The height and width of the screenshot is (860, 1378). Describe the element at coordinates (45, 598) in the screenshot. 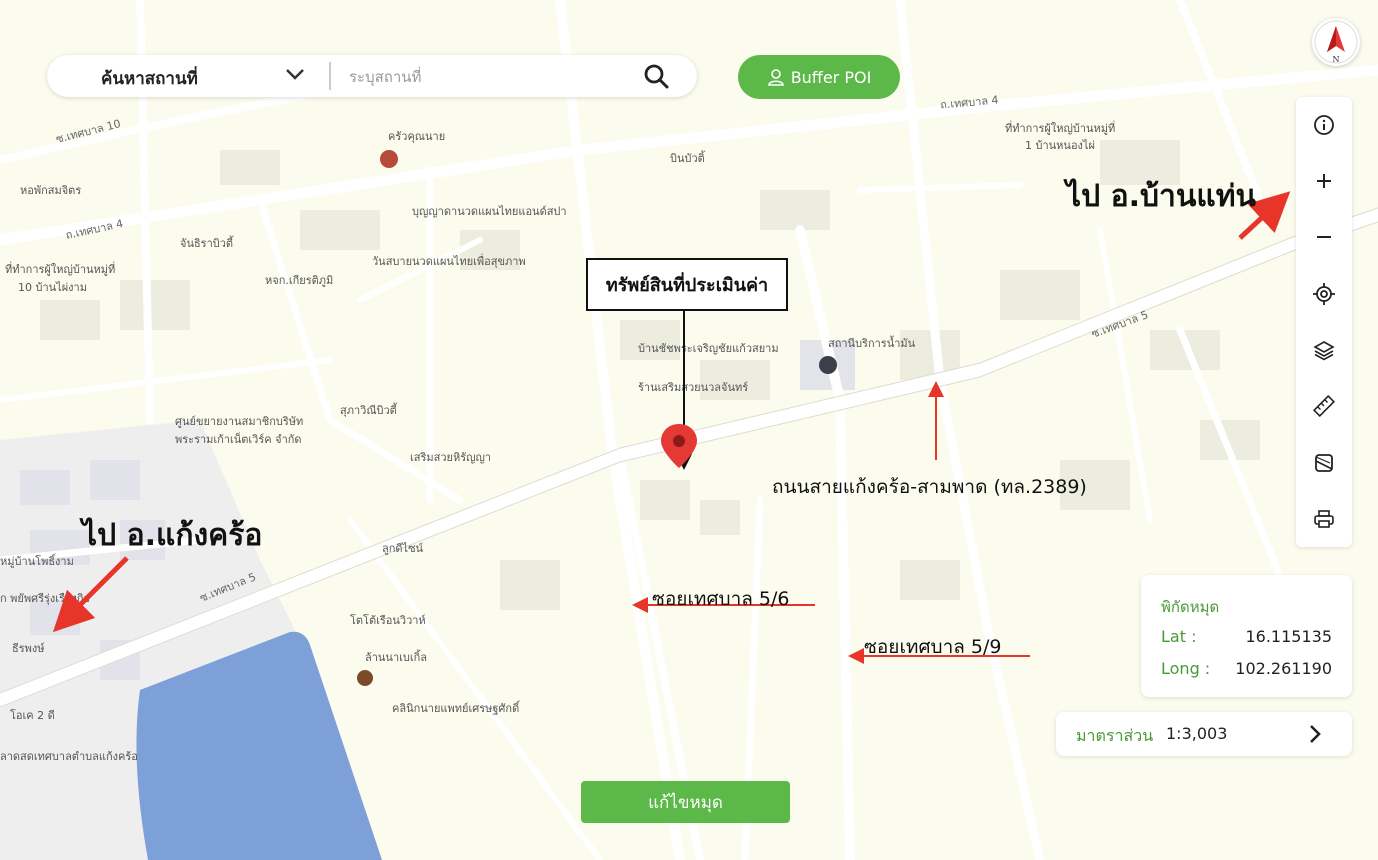

I see `poi-label: ก พยัพศรีรุ่งเรืองกิจ` at that location.